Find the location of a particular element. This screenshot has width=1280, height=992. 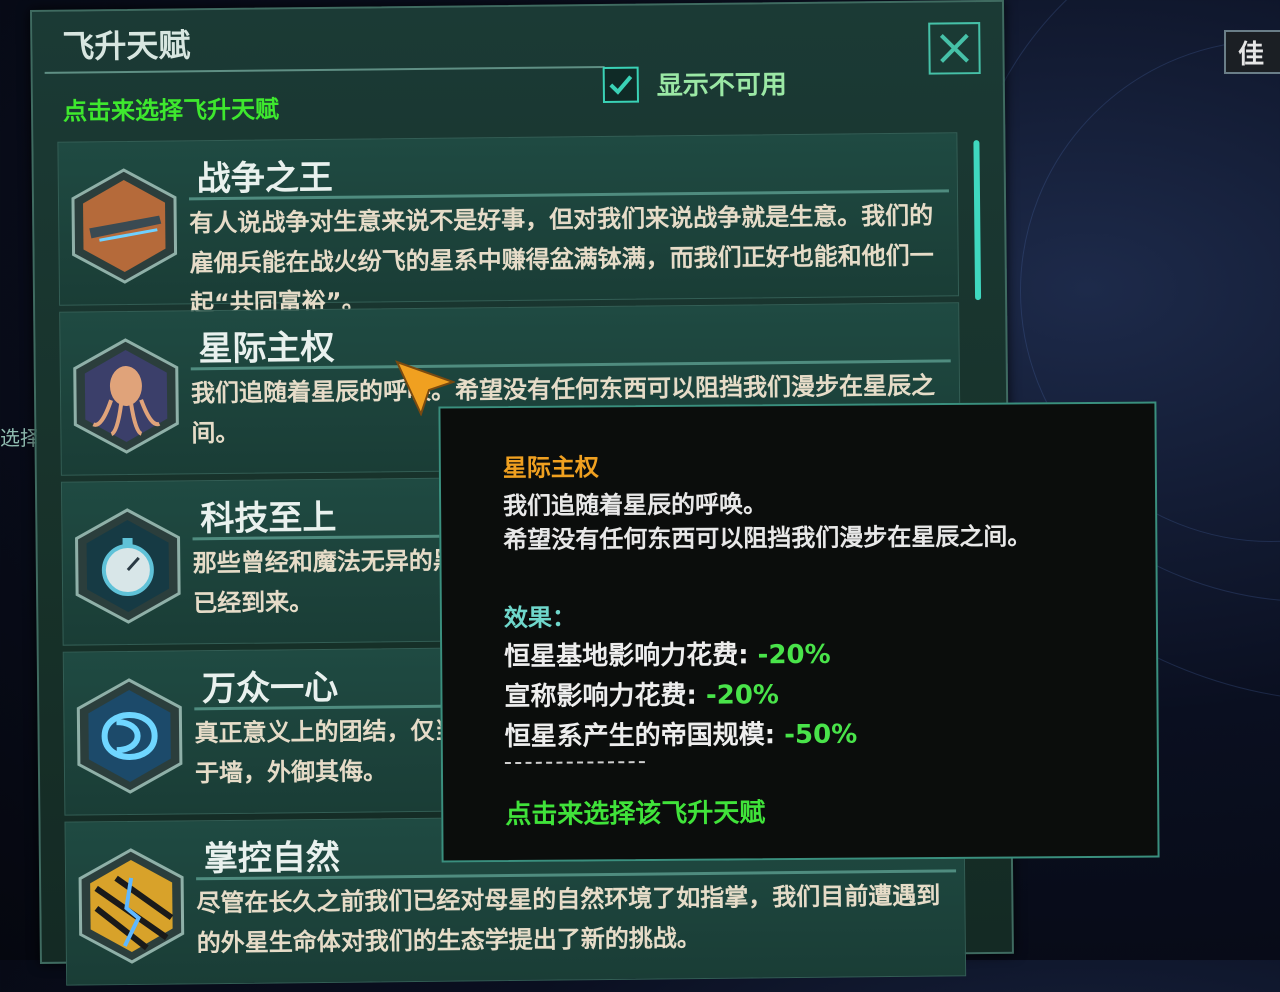

panel-title: 飞升天赋 is located at coordinates (126, 46).